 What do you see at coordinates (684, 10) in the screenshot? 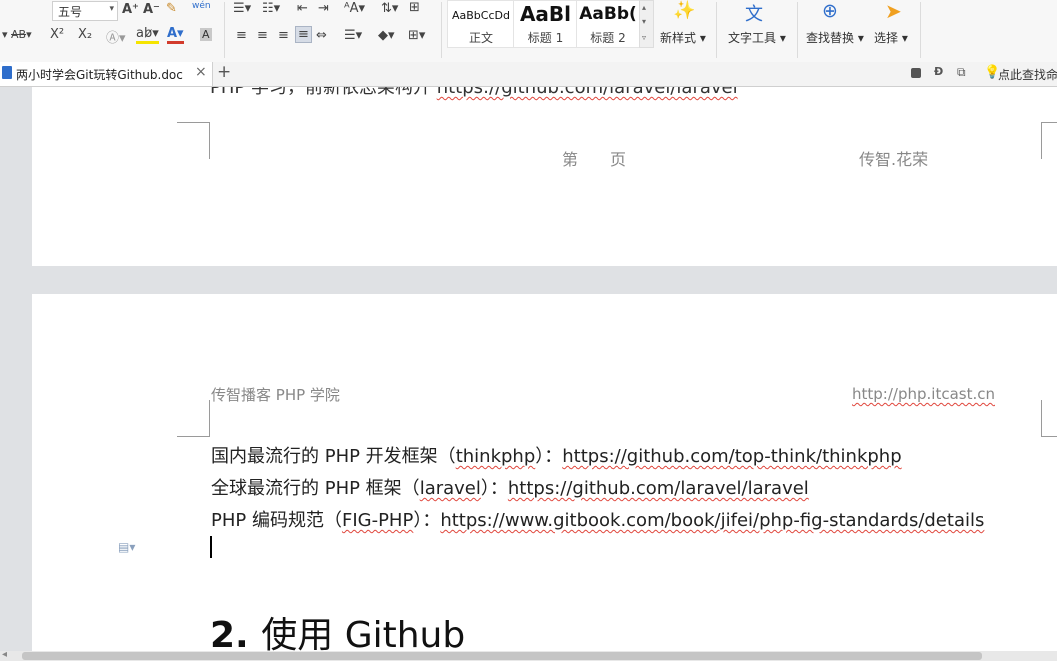
I see `new-style-icon: ✨` at bounding box center [684, 10].